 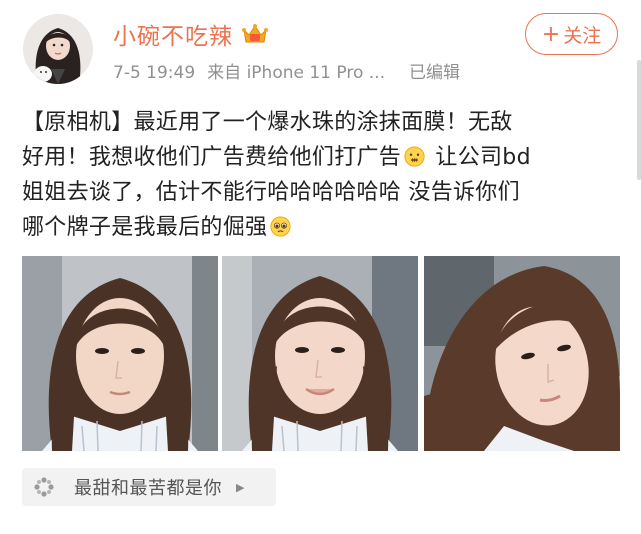 I want to click on super-topic-label: 最甜和最苦都是你, so click(x=148, y=488).